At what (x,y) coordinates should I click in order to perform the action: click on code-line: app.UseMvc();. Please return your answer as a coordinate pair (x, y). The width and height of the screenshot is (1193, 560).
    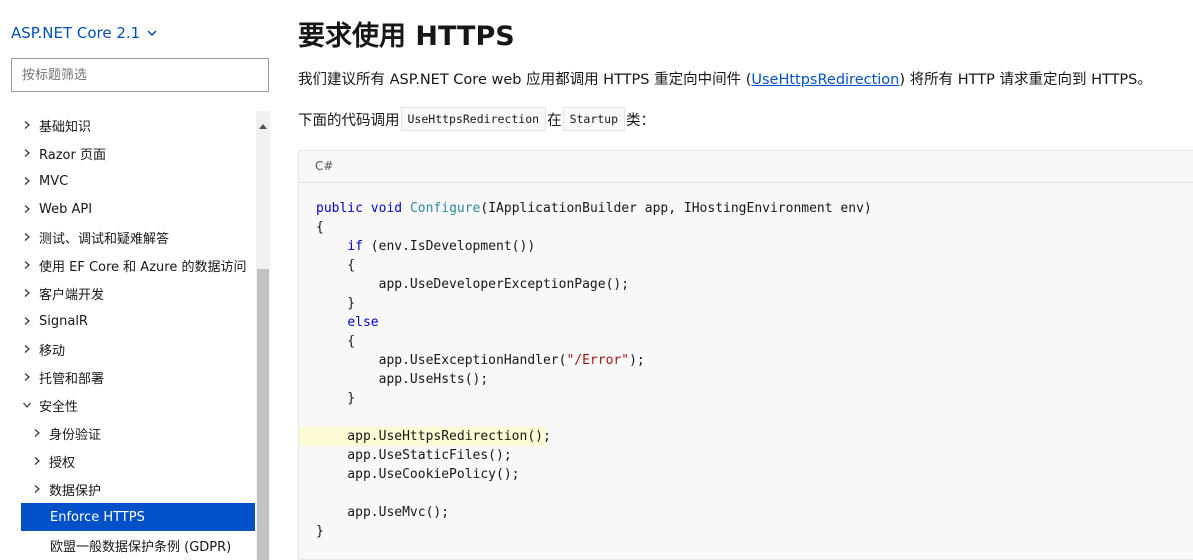
    Looking at the image, I should click on (383, 512).